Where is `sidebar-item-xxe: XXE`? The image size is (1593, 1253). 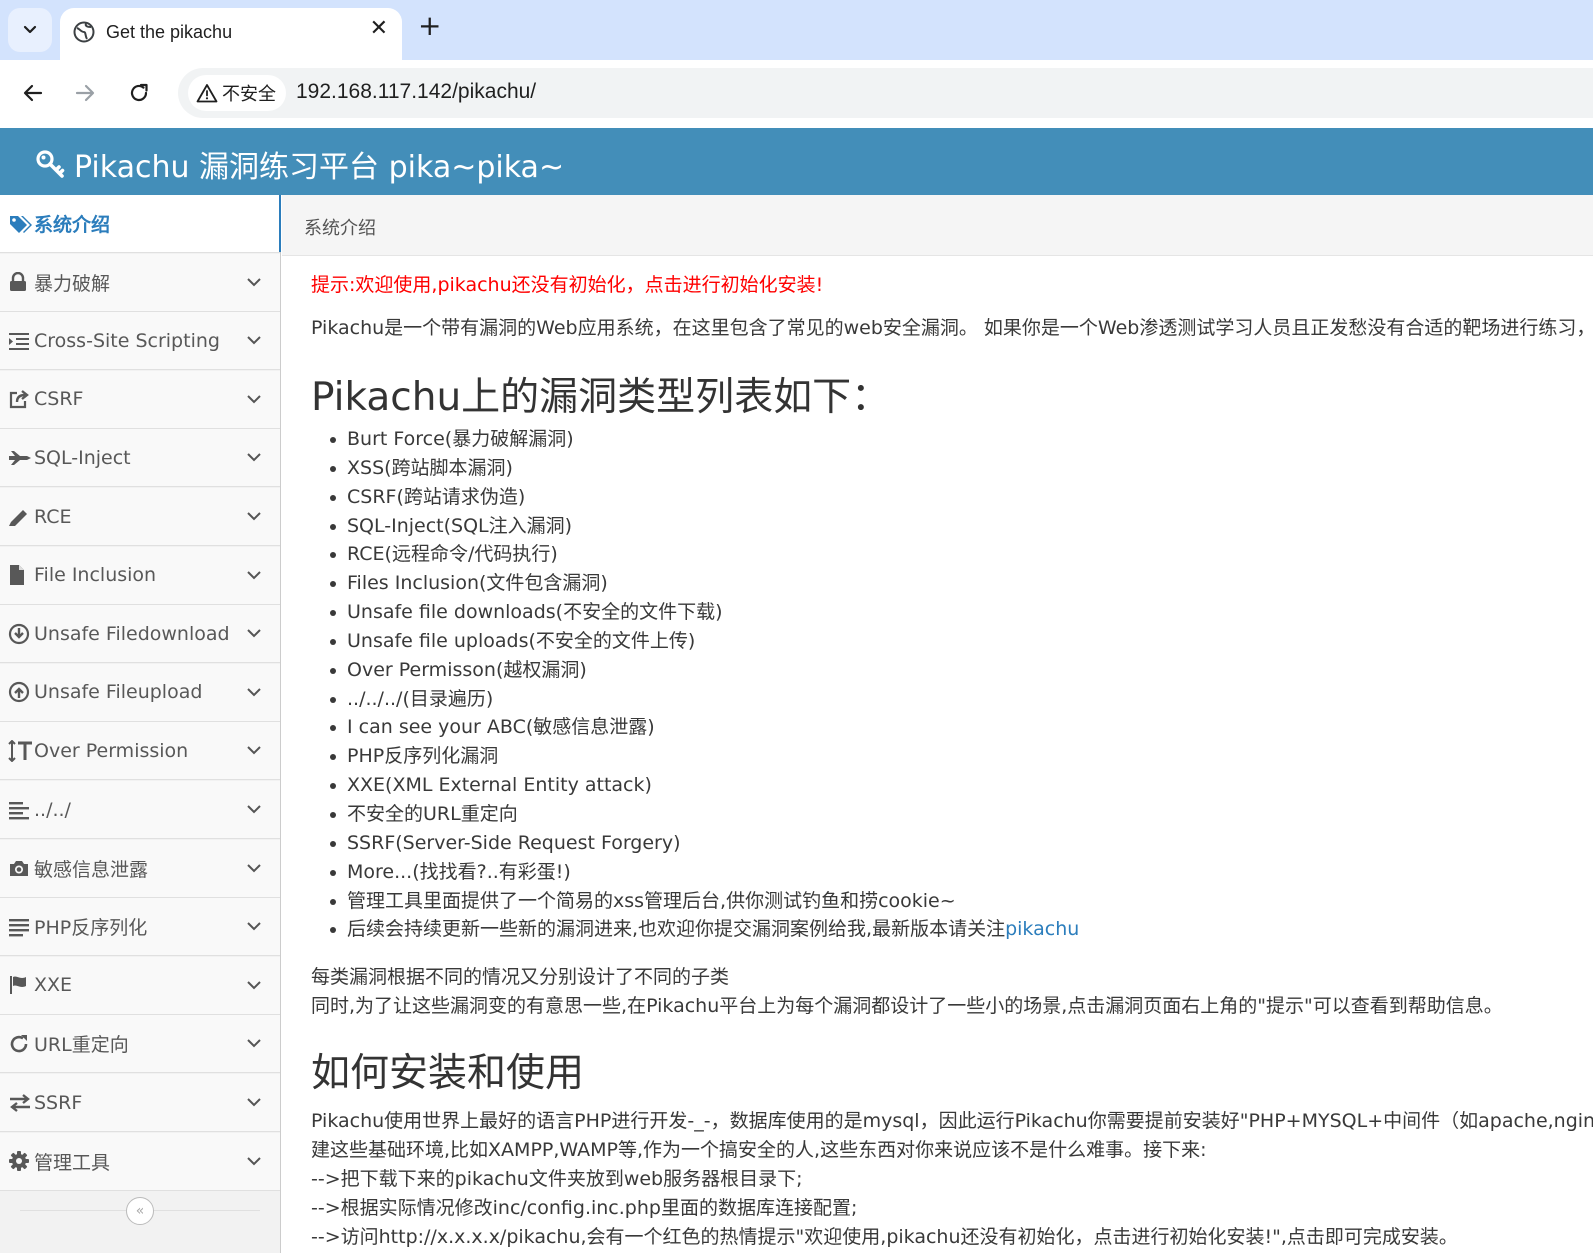 sidebar-item-xxe: XXE is located at coordinates (140, 985).